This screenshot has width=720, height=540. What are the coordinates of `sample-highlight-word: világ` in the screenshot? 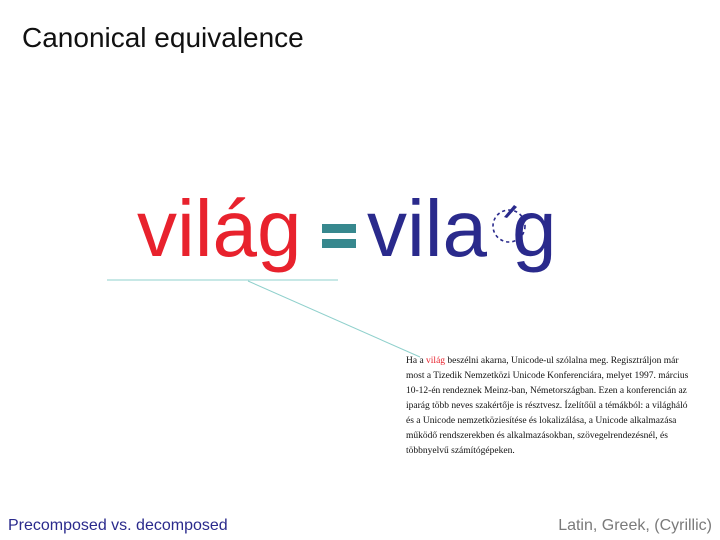 It's located at (436, 361).